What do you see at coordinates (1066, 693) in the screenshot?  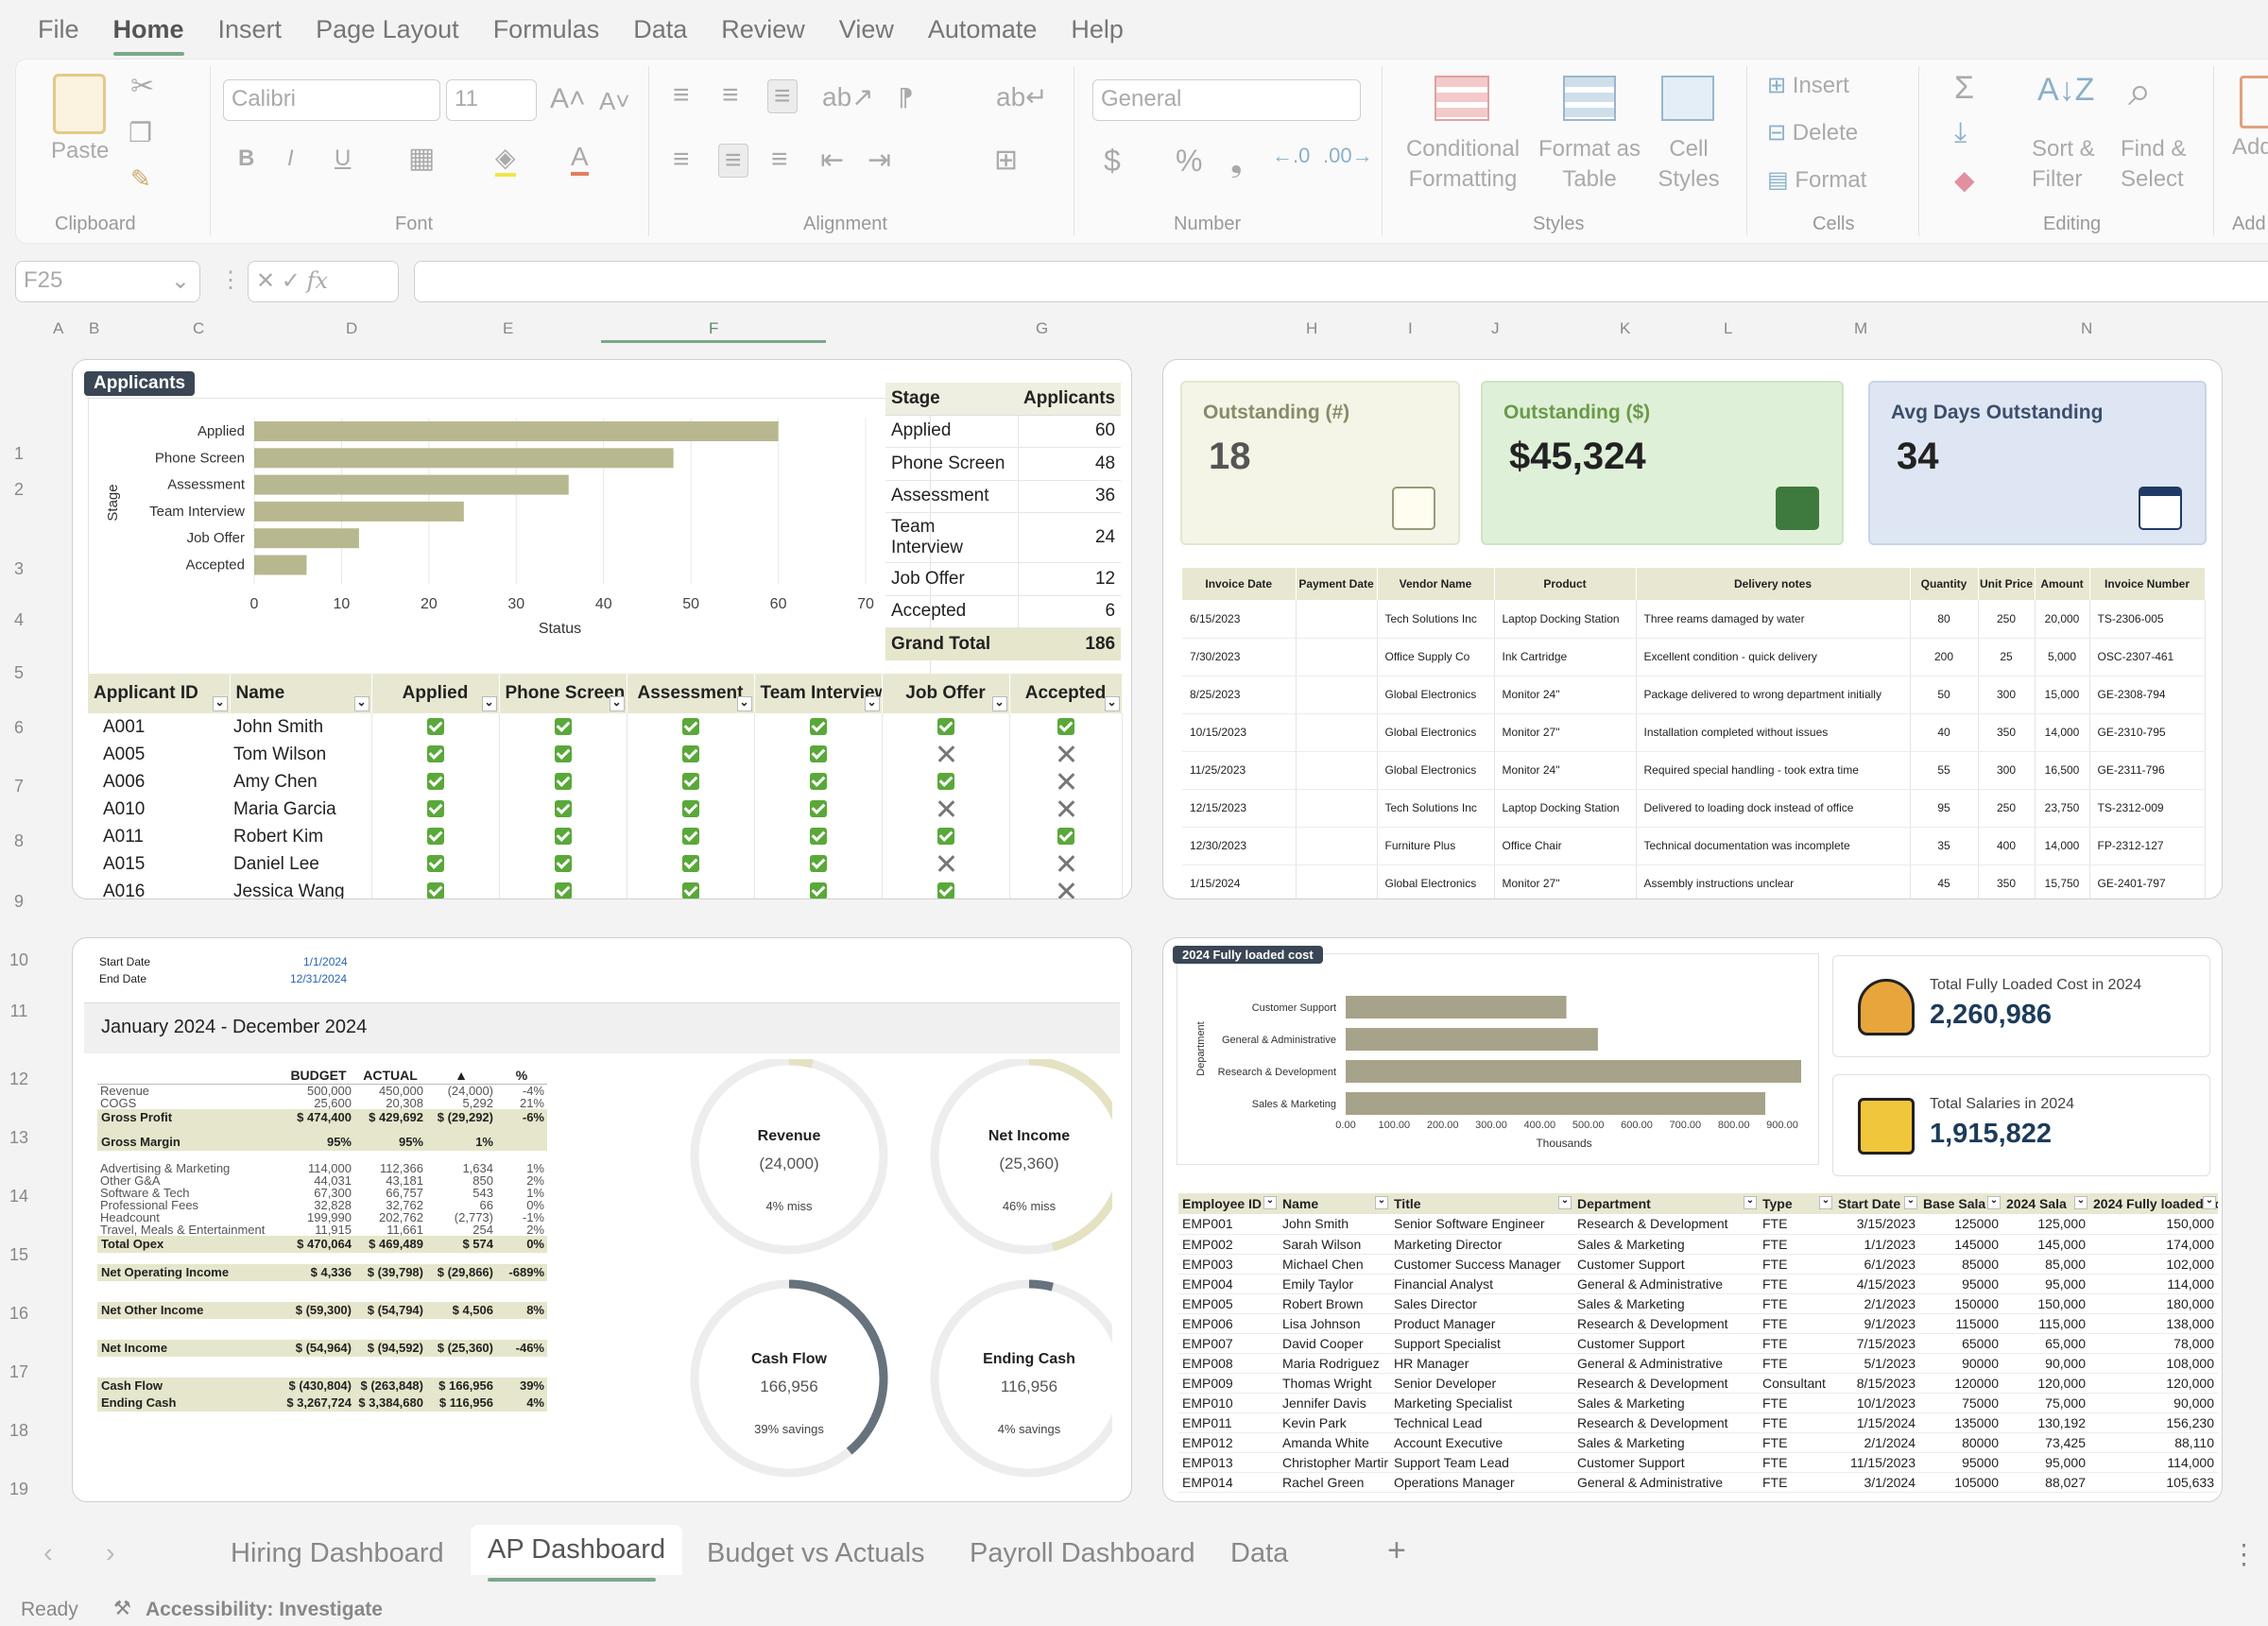 I see `applicant-column-header: Accepted ⌄` at bounding box center [1066, 693].